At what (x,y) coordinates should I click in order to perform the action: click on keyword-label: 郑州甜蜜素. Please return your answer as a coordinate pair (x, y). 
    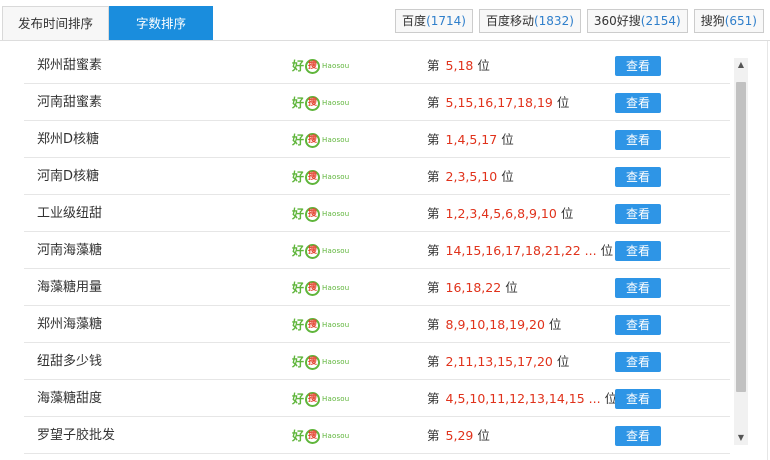
    Looking at the image, I should click on (70, 65).